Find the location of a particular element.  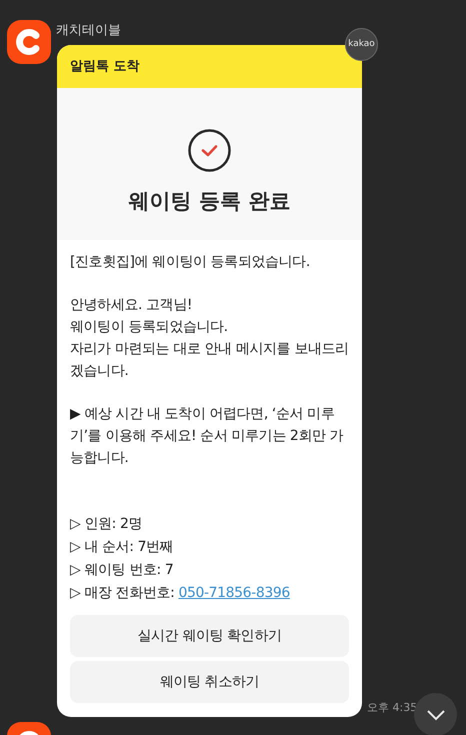

check-circle-icon is located at coordinates (209, 150).